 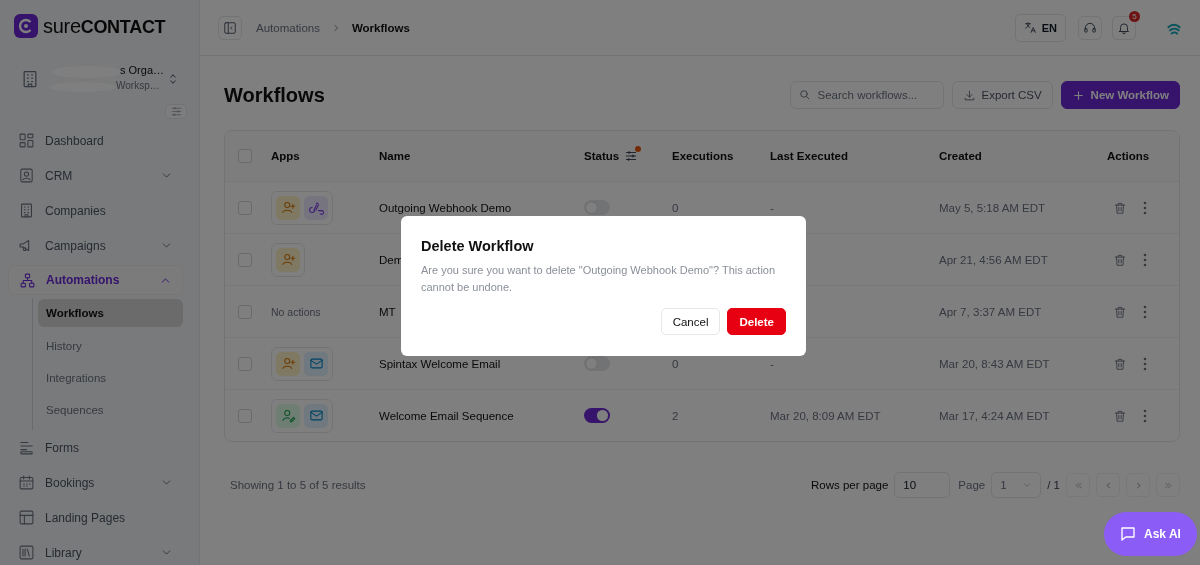 What do you see at coordinates (1150, 534) in the screenshot?
I see `ask-ai-button: Ask AI` at bounding box center [1150, 534].